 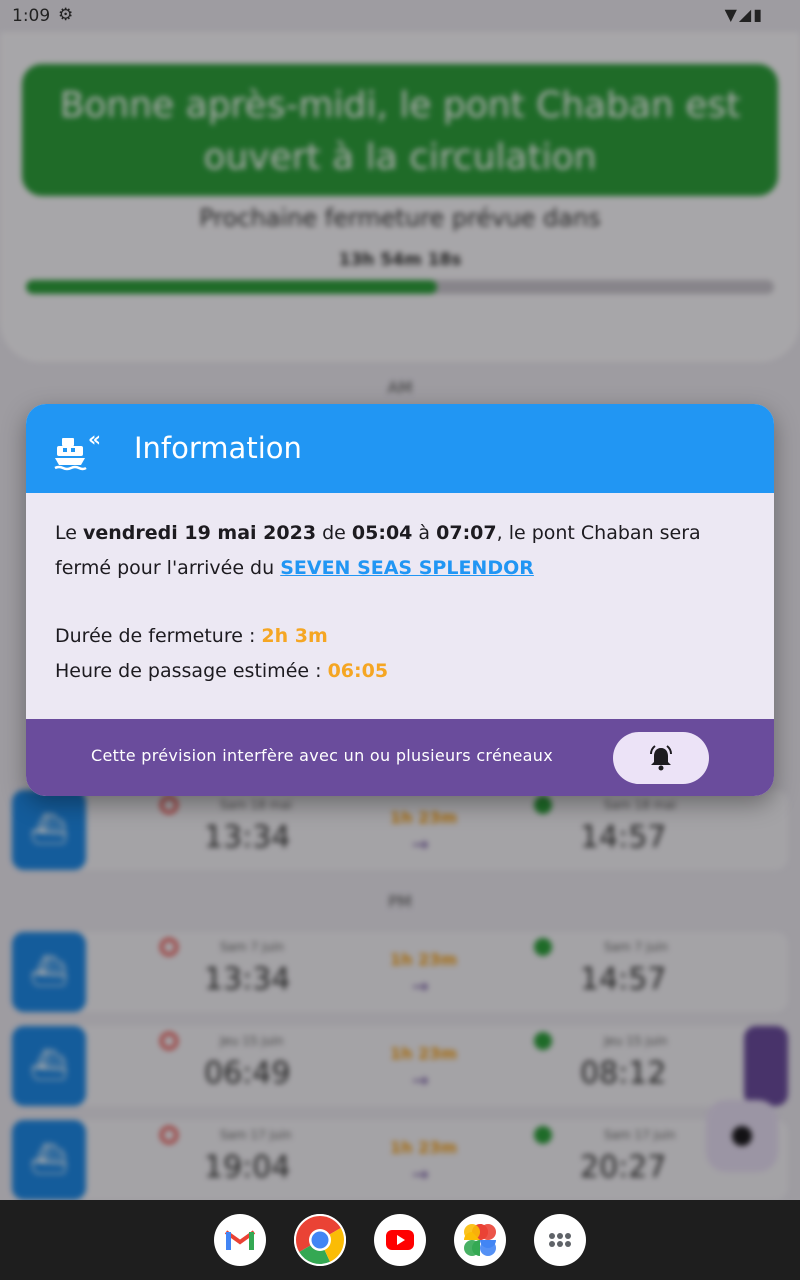 What do you see at coordinates (199, 533) in the screenshot?
I see `closure-date: vendredi 19 mai 2023` at bounding box center [199, 533].